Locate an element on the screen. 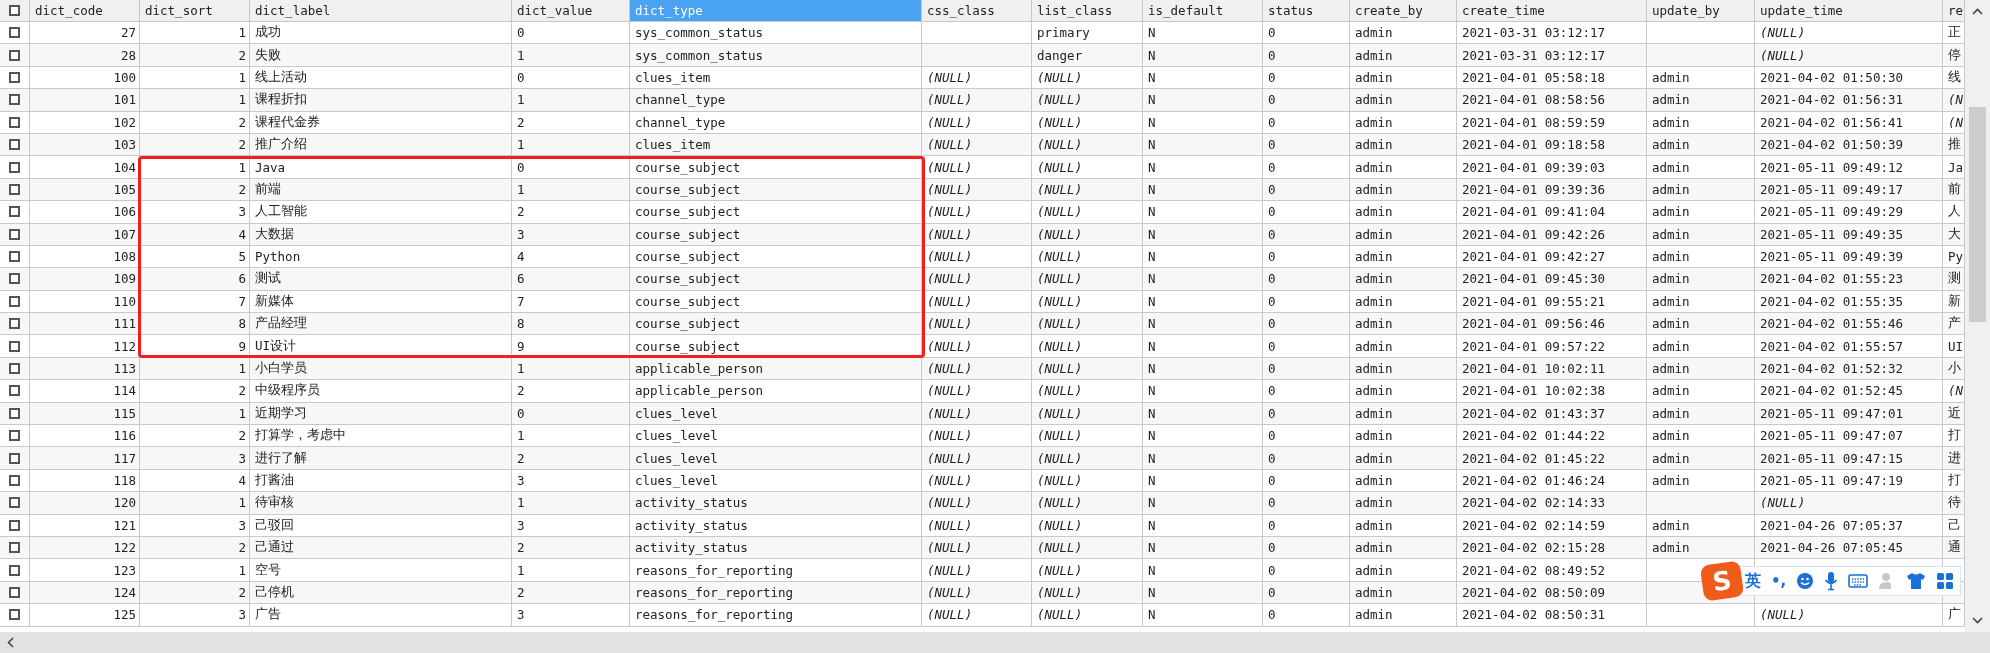 This screenshot has width=1990, height=653. table-row: 114 2 中级程序员 2 applicable_person (NULL) (NULL) N 0 admin 2021-04-01 10:02:38 admin 2021-04-02 01:52:45 (N is located at coordinates (982, 391).